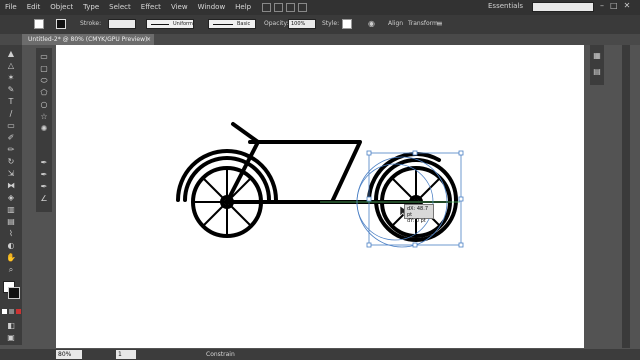 This screenshot has width=640, height=360. What do you see at coordinates (11, 326) in the screenshot?
I see `drawing-mode-icon: ◧` at bounding box center [11, 326].